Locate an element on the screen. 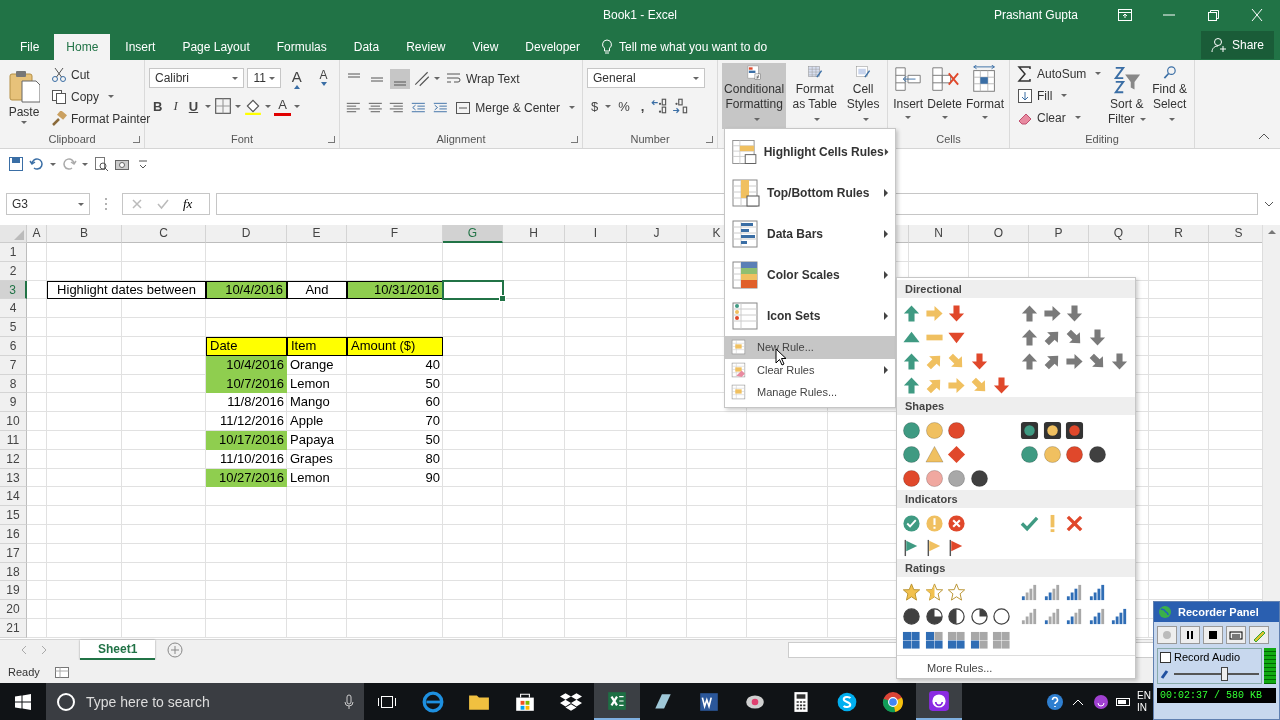 The image size is (1280, 720). column-header: P is located at coordinates (1059, 234).